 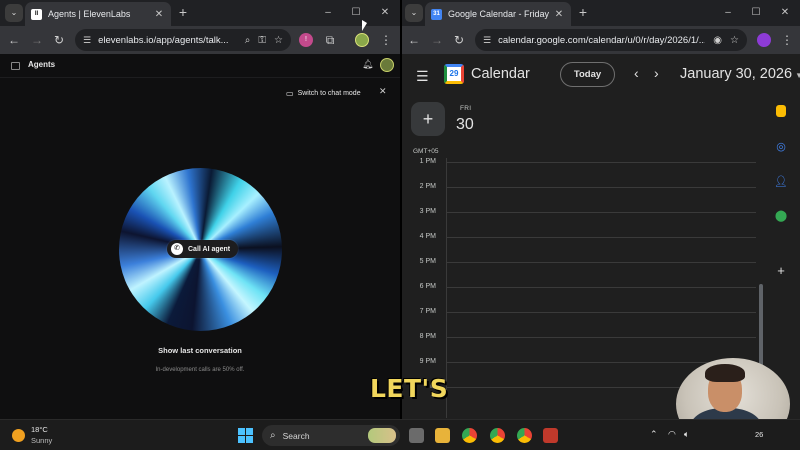 I want to click on next-day-icon: ›, so click(x=656, y=73).